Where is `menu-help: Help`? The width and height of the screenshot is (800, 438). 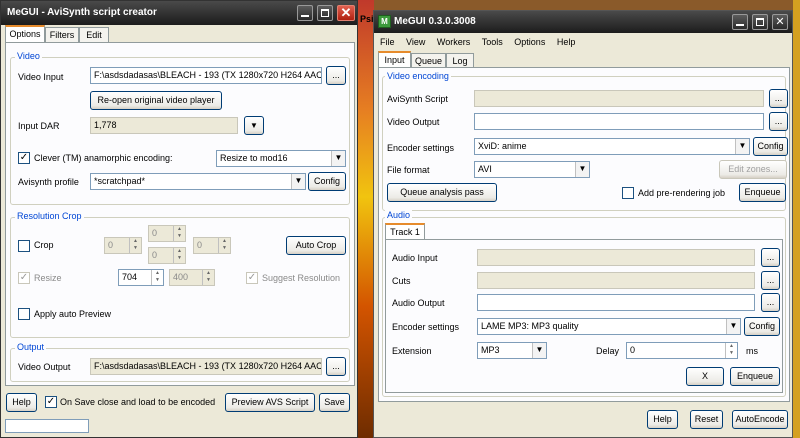
menu-help: Help is located at coordinates (566, 42).